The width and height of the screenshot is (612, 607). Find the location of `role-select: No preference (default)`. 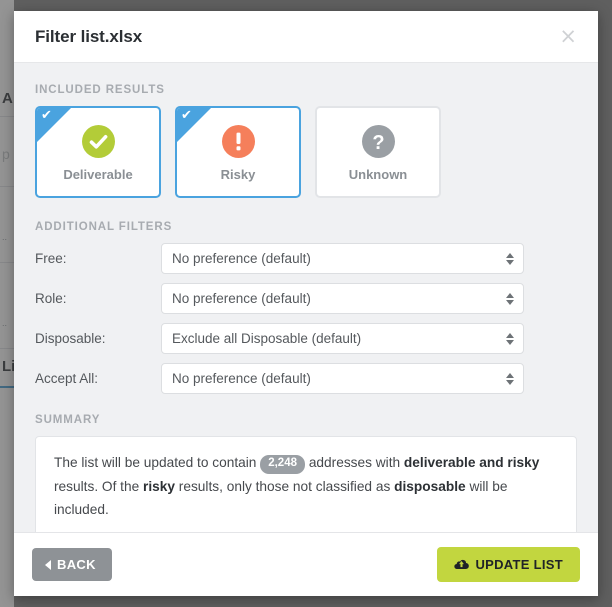

role-select: No preference (default) is located at coordinates (342, 298).